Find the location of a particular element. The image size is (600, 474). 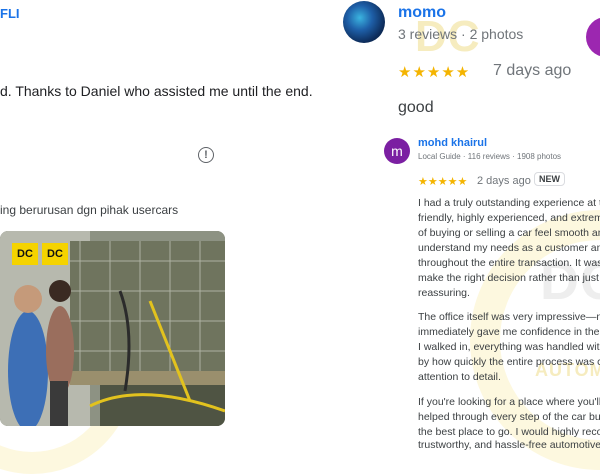

mohd-reviewer-name: mohd khairul is located at coordinates (452, 143).